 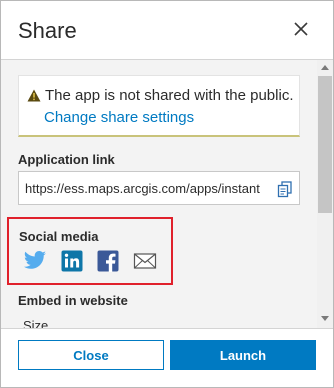 What do you see at coordinates (325, 144) in the screenshot?
I see `scrollbar-thumb` at bounding box center [325, 144].